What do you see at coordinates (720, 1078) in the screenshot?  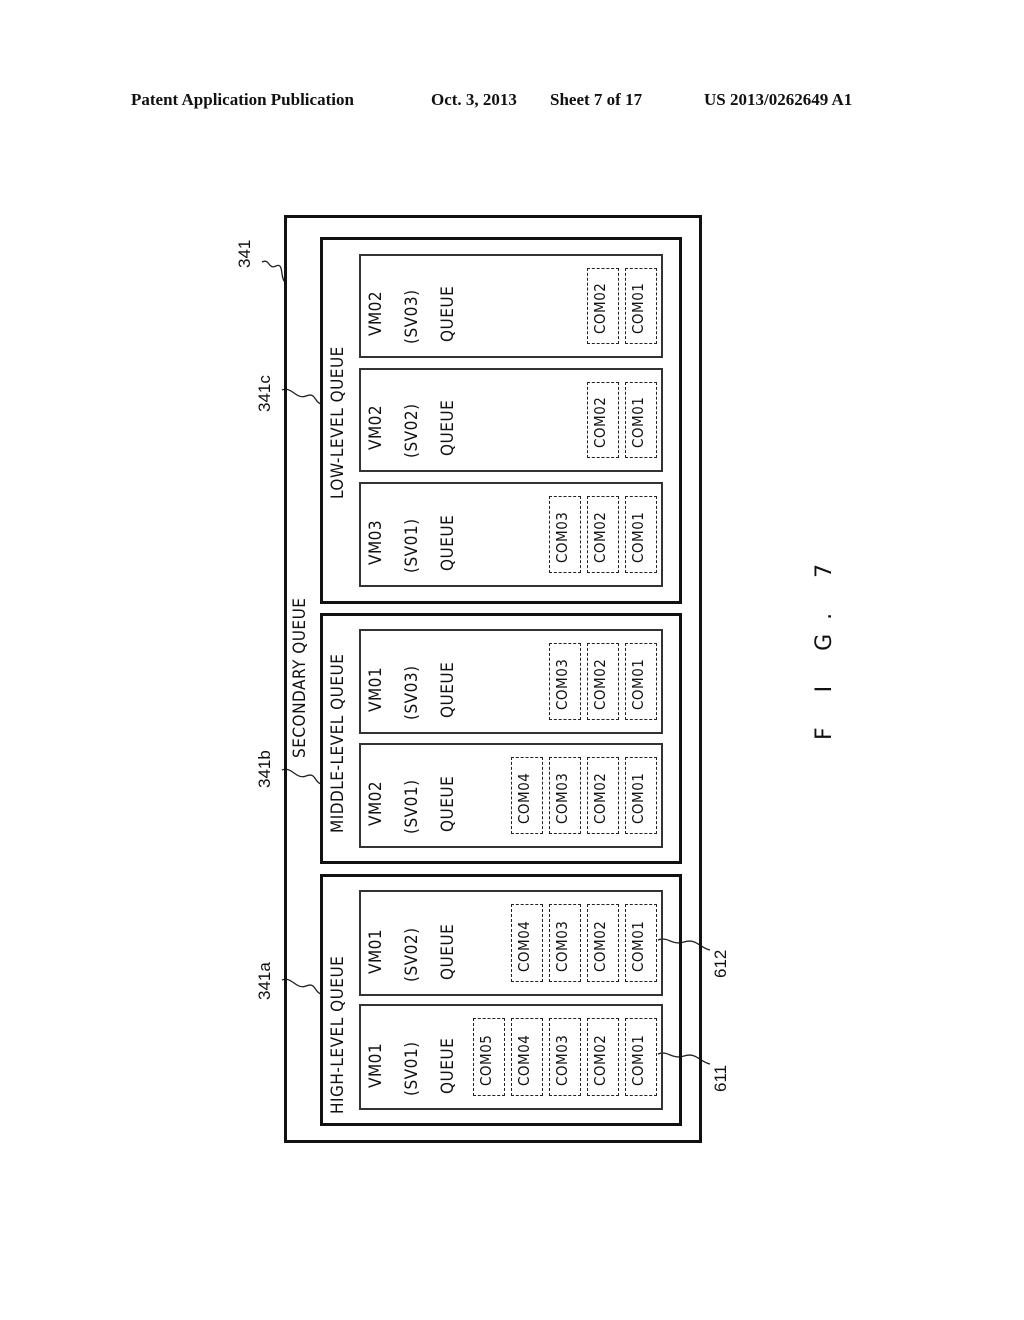 I see `ref-label-611: 611` at bounding box center [720, 1078].